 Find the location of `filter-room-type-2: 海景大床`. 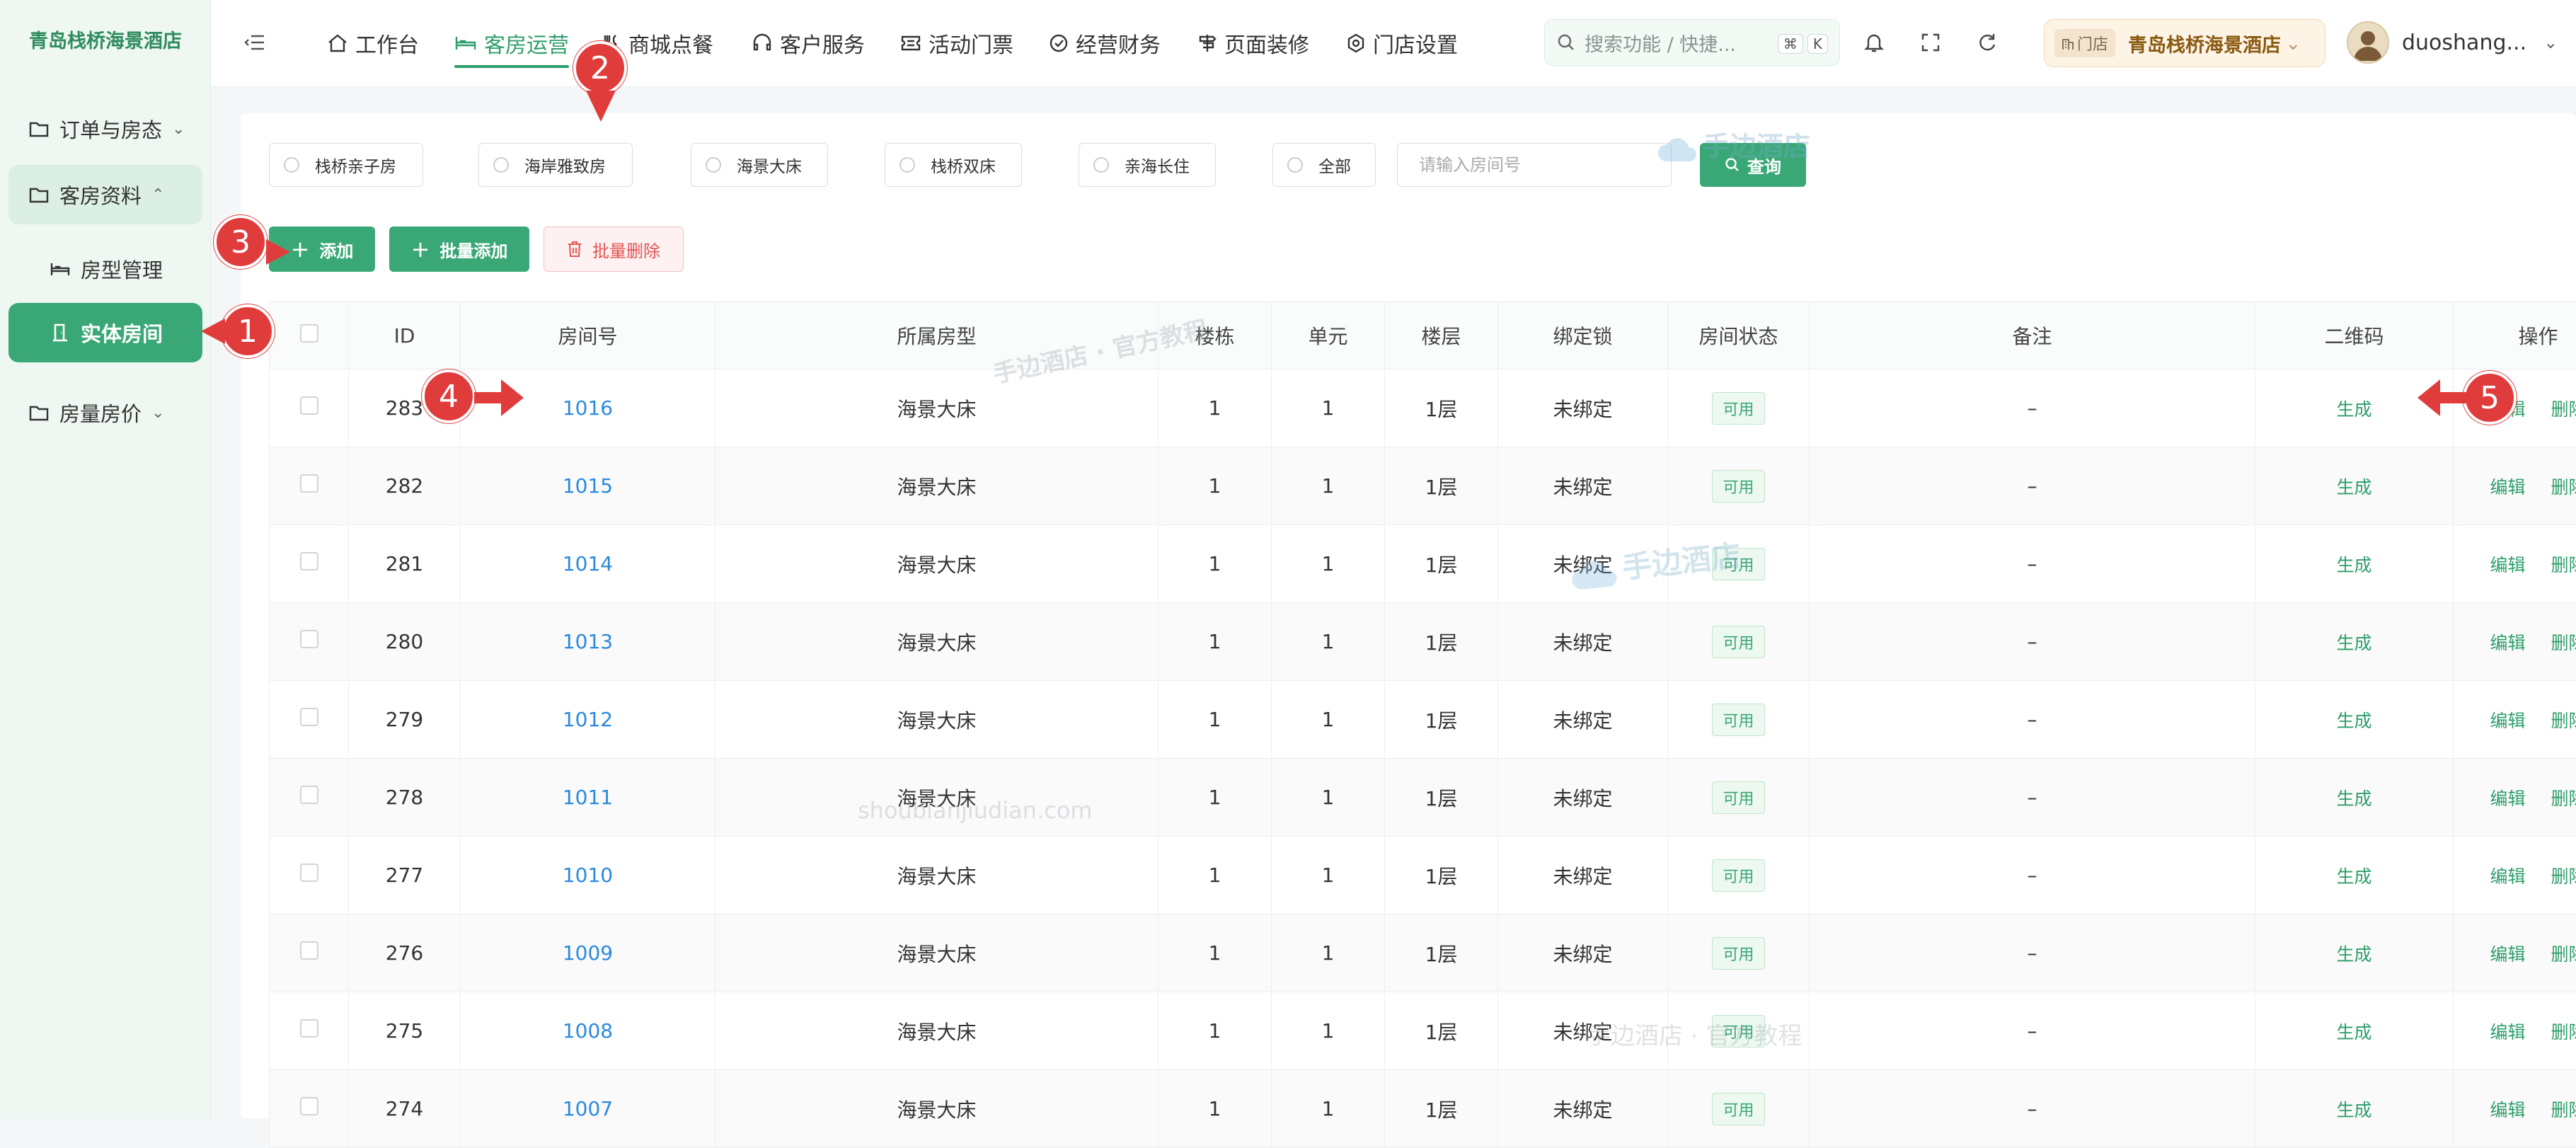

filter-room-type-2: 海景大床 is located at coordinates (760, 165).